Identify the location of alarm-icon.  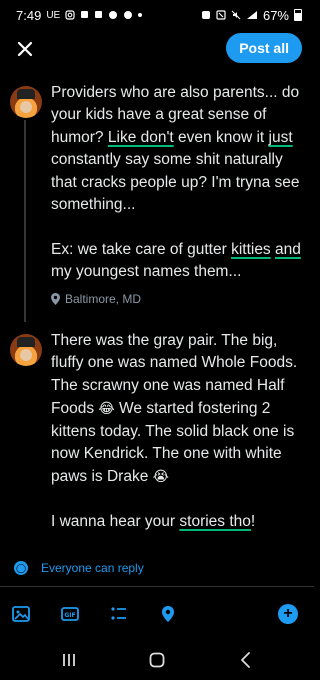
(205, 15).